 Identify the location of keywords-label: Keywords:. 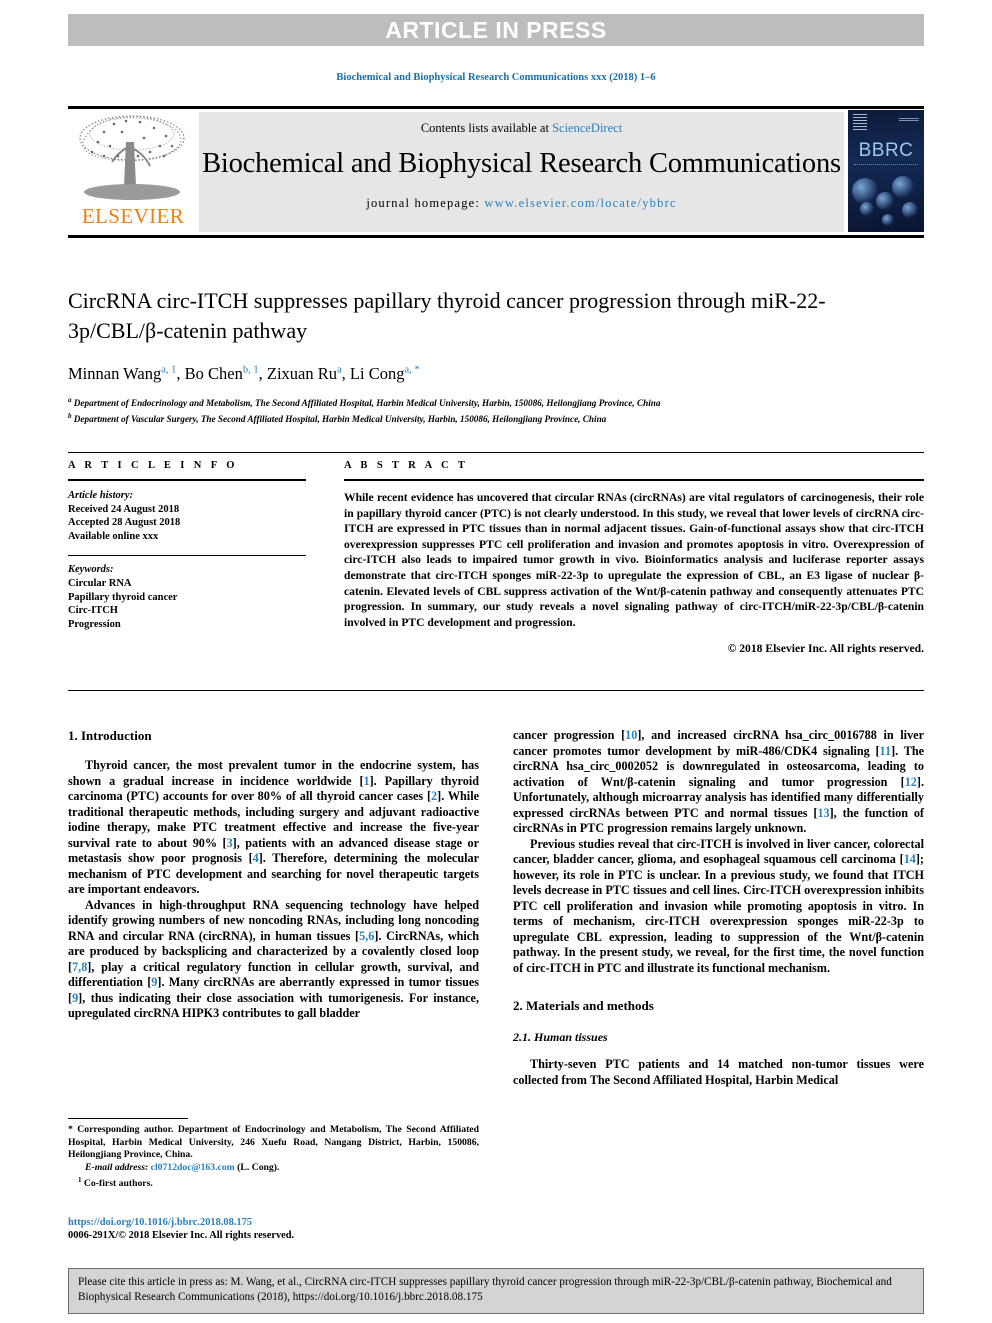
(91, 570).